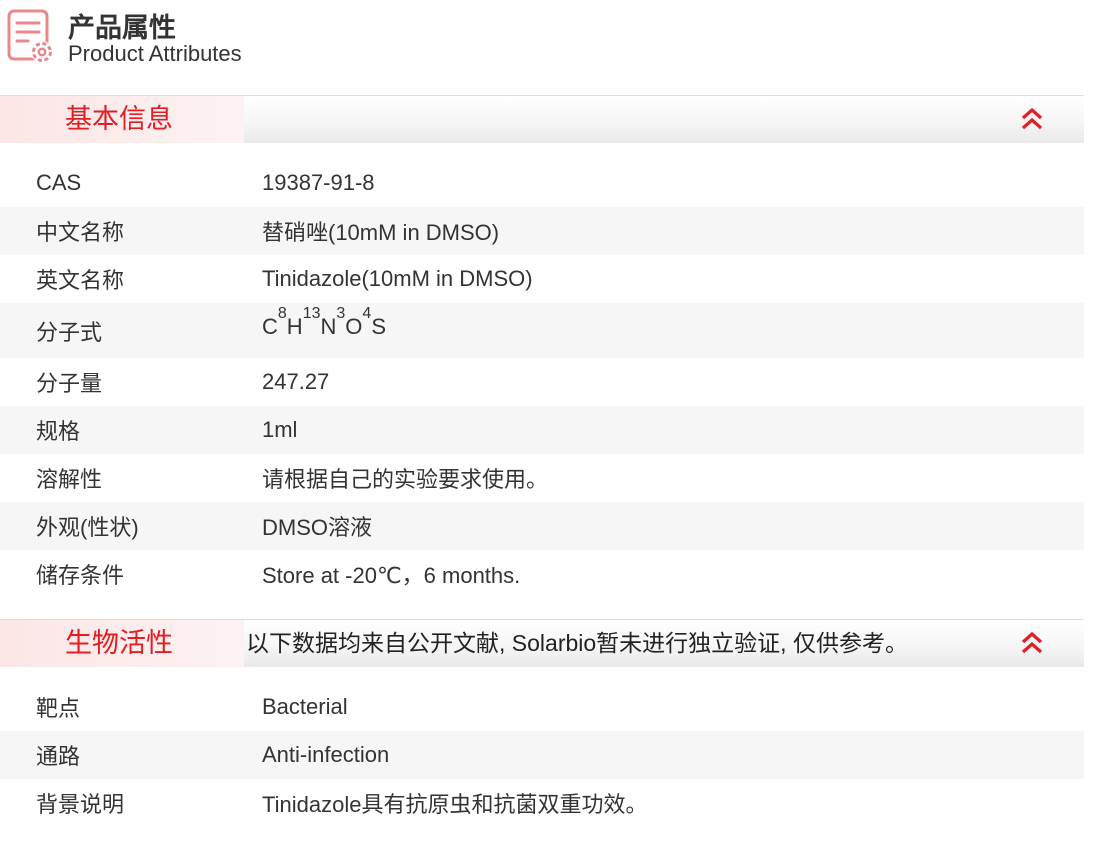 This screenshot has width=1101, height=846. Describe the element at coordinates (59, 182) in the screenshot. I see `attr-label: CAS` at that location.